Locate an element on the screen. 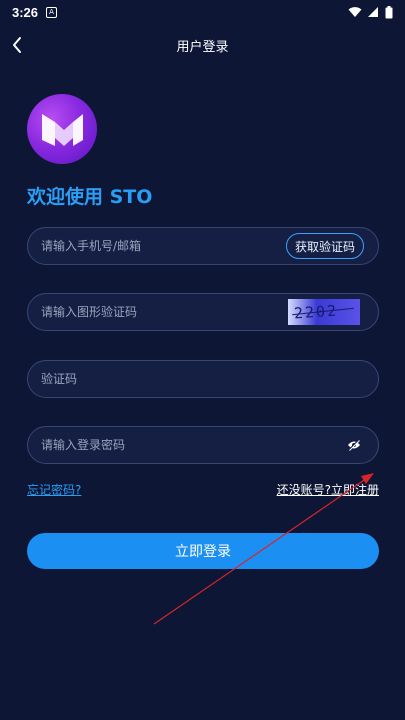 The image size is (405, 720). status-icons is located at coordinates (370, 12).